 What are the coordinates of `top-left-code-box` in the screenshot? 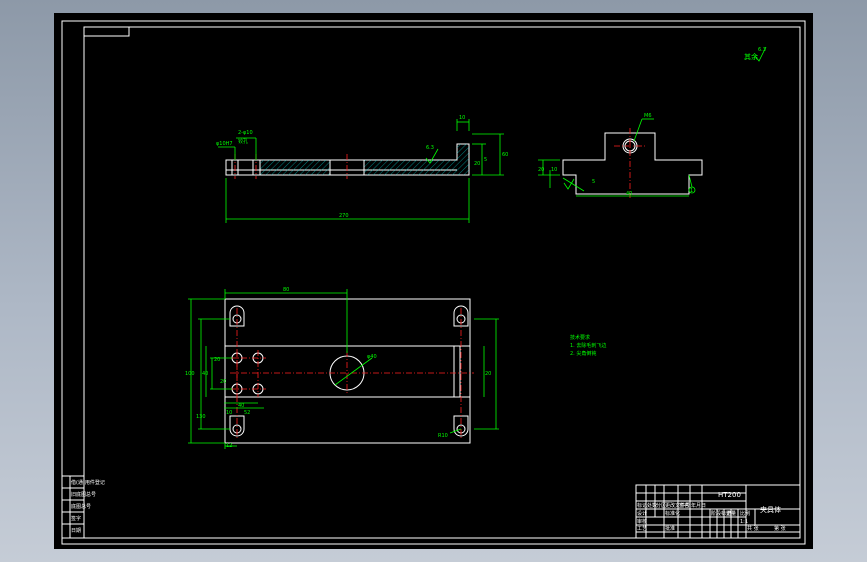 It's located at (106, 31).